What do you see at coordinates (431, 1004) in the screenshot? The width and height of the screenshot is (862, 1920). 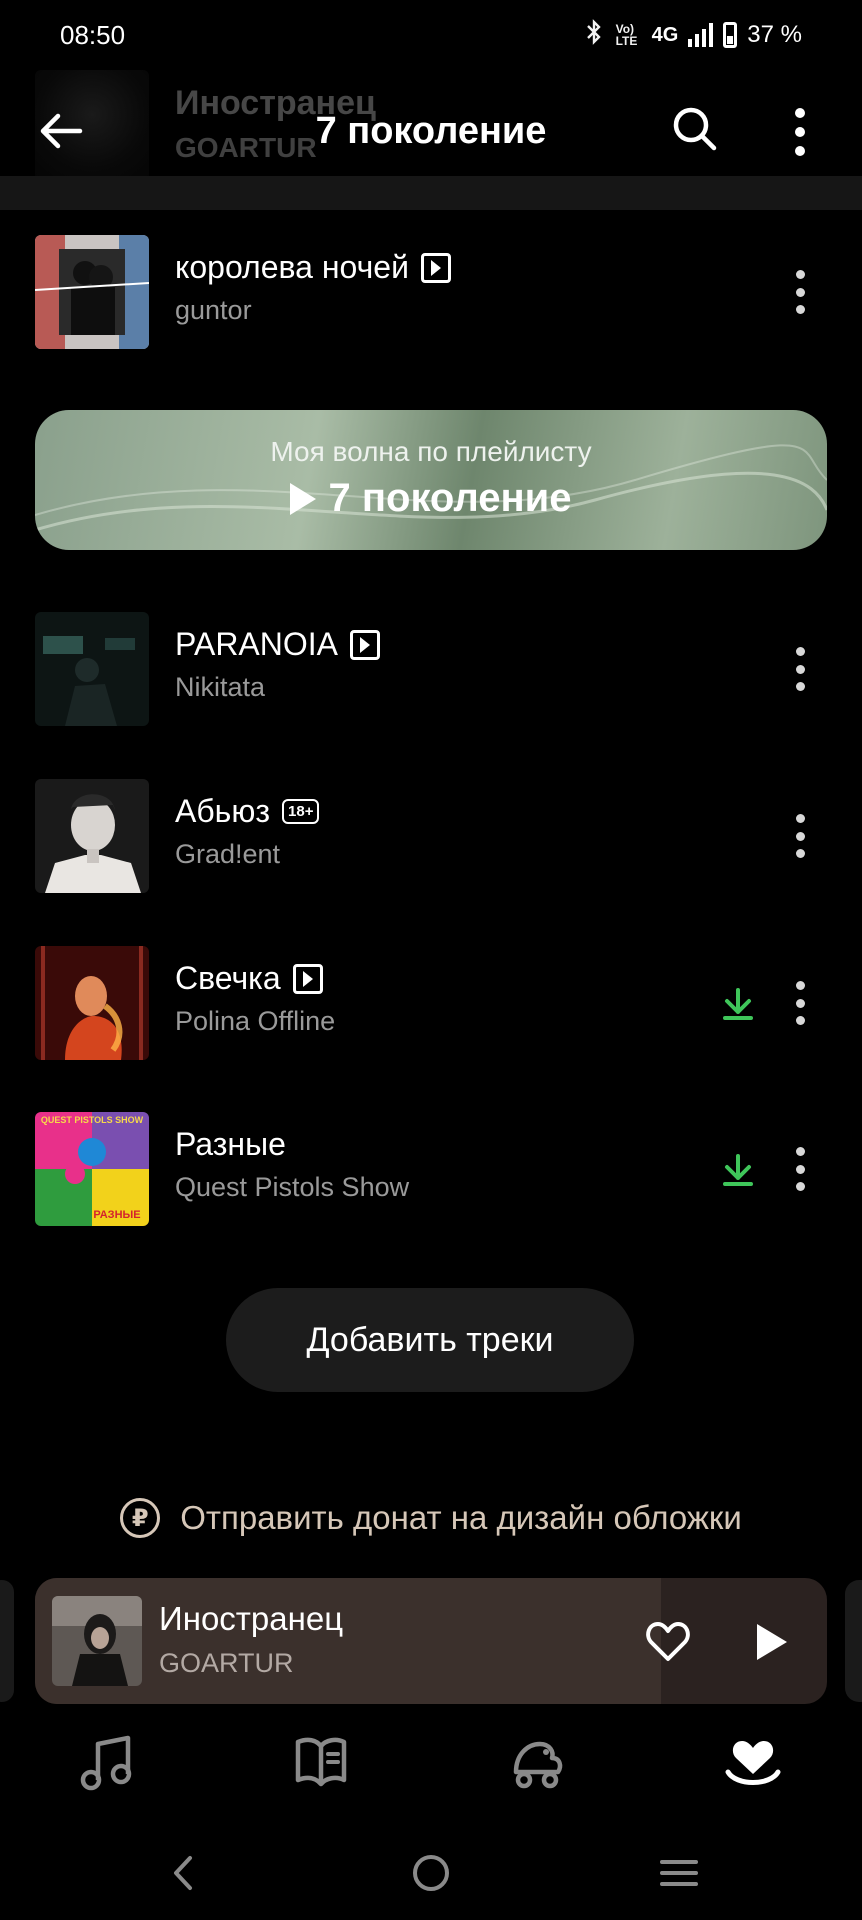 I see `track-row: Свечка Polina Offline` at bounding box center [431, 1004].